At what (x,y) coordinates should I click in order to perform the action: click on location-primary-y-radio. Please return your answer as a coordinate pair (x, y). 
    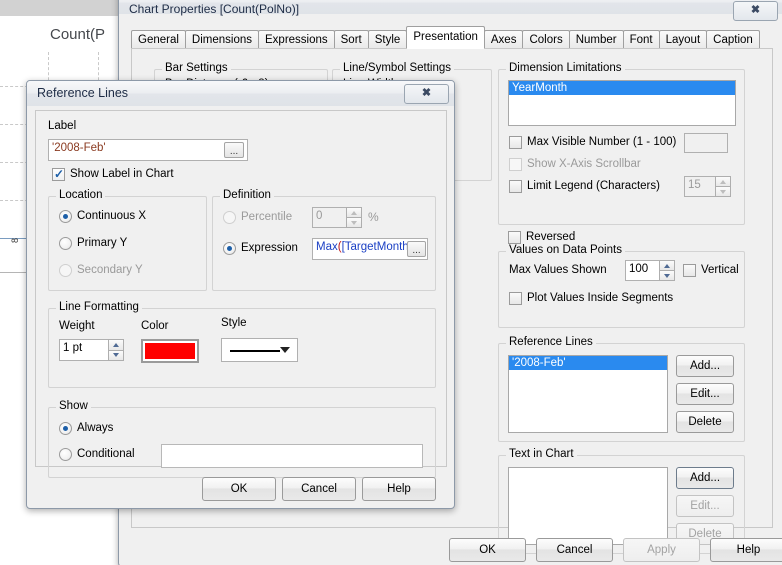
    Looking at the image, I should click on (65, 243).